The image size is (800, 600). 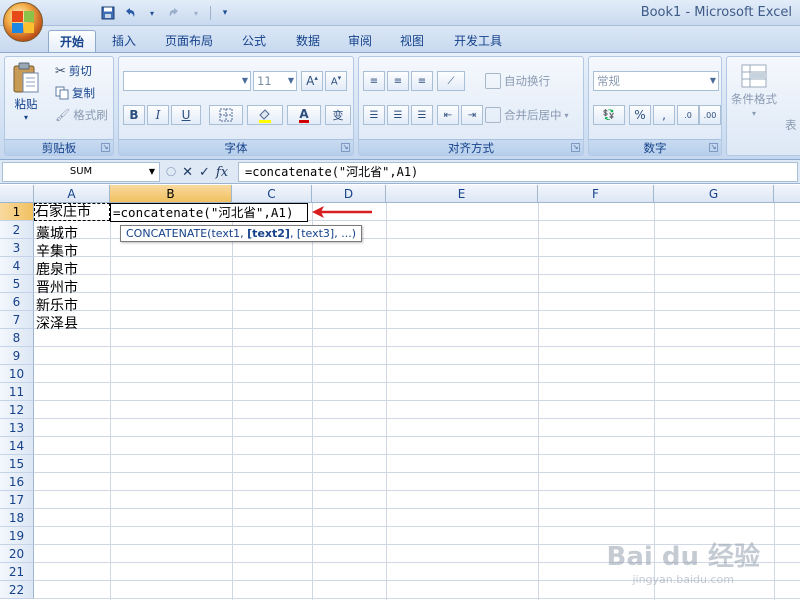 I want to click on increase-indent-button: ⇥, so click(x=472, y=115).